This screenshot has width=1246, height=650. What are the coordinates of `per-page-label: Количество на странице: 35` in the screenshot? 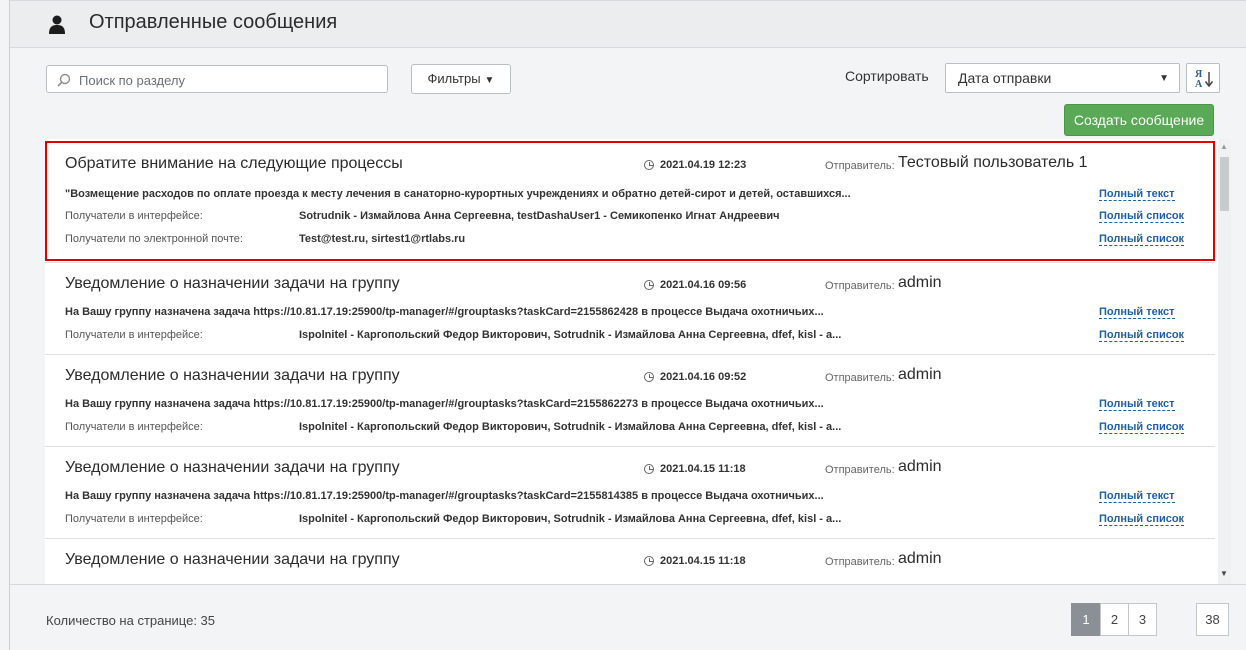 It's located at (130, 620).